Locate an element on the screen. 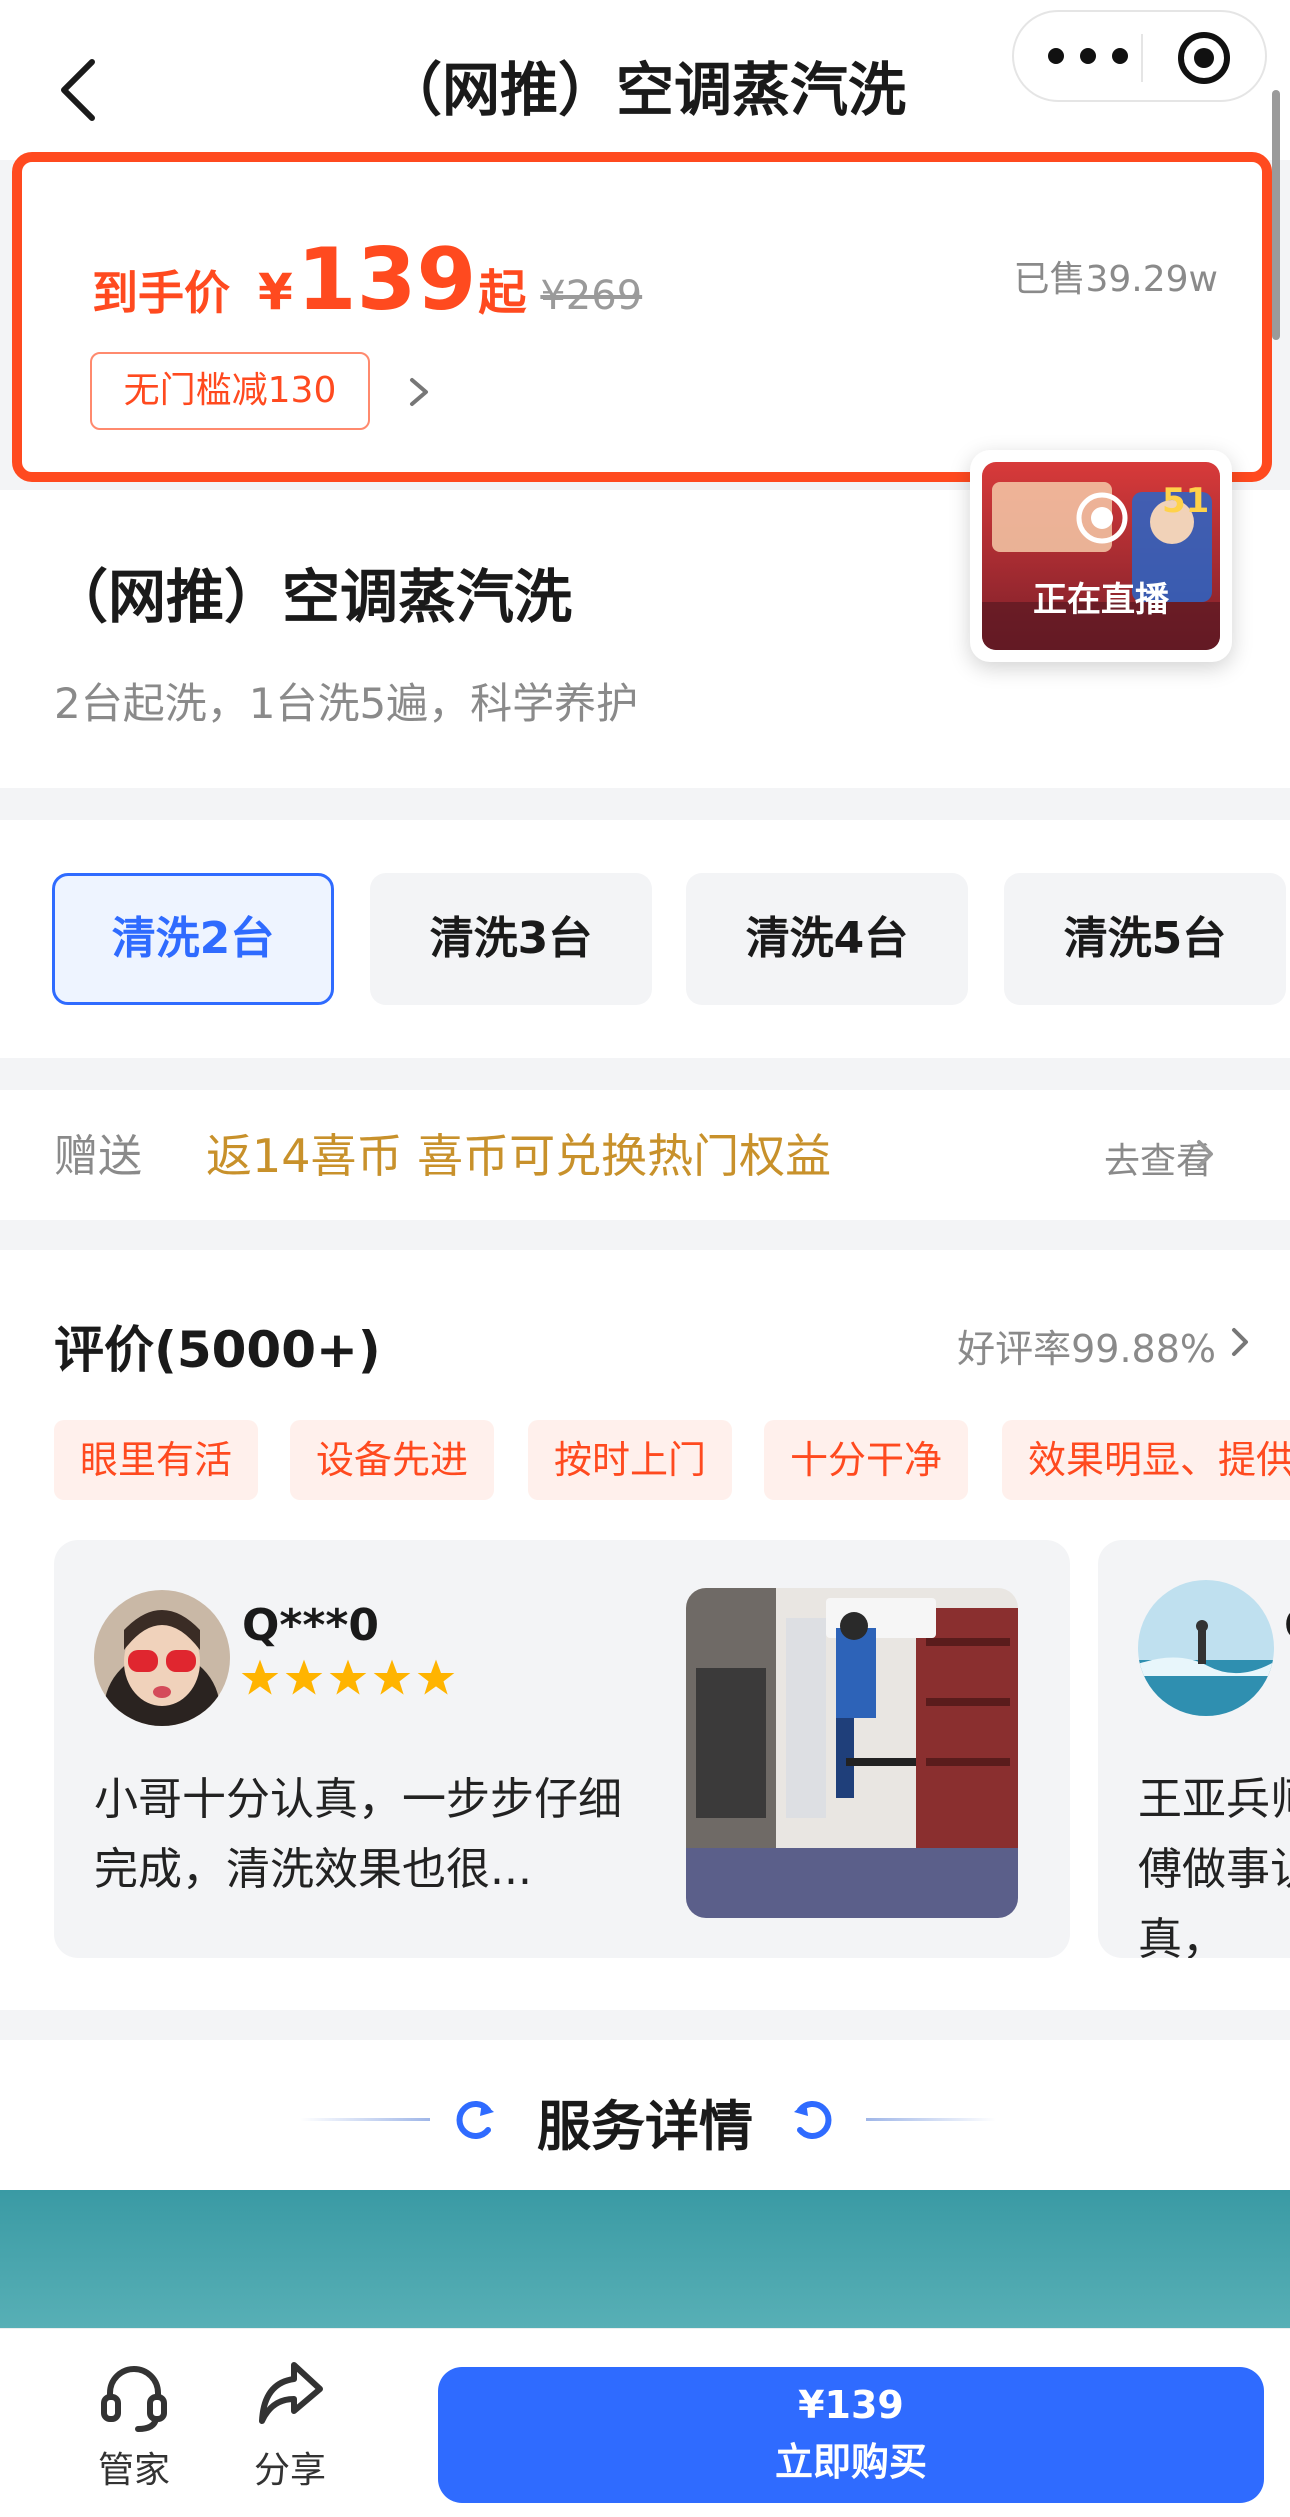  spec-option-5: 清洗5台 is located at coordinates (1145, 939).